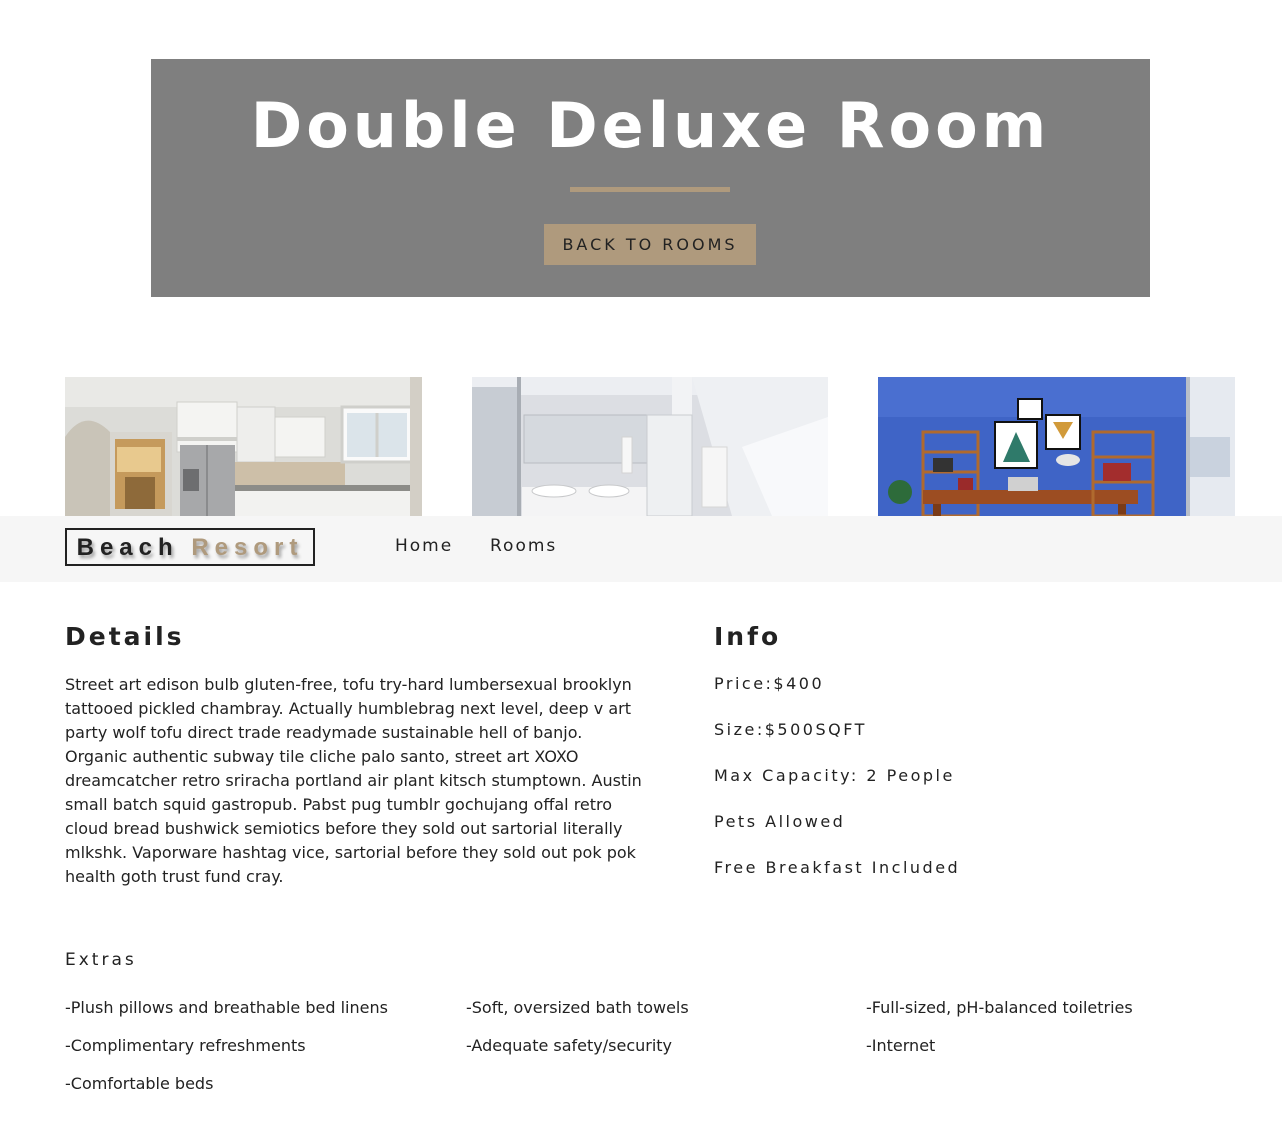 The height and width of the screenshot is (1138, 1282). I want to click on info-pets: Pets Allowed, so click(780, 821).